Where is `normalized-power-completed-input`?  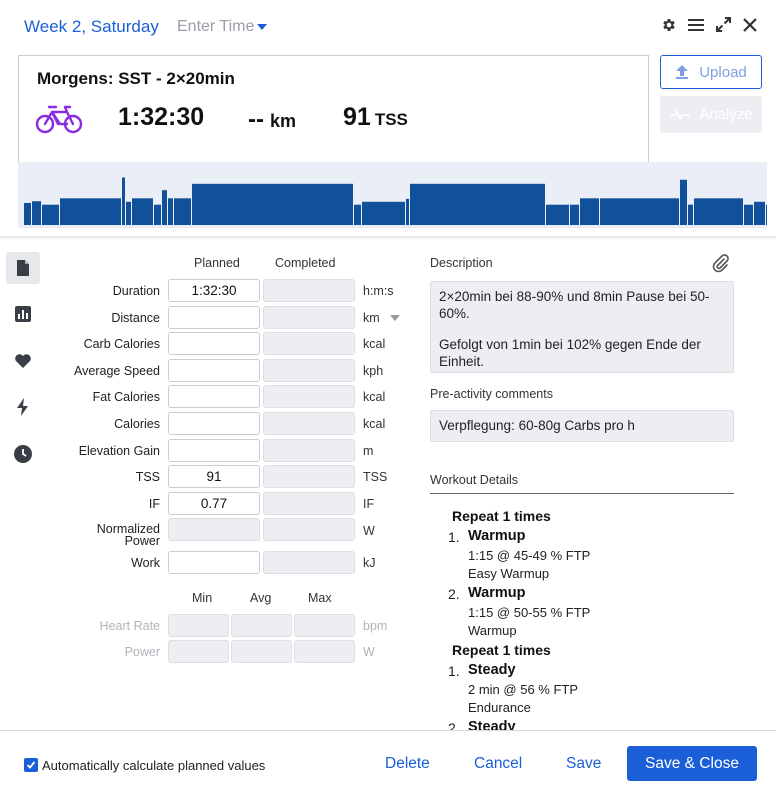 normalized-power-completed-input is located at coordinates (309, 529).